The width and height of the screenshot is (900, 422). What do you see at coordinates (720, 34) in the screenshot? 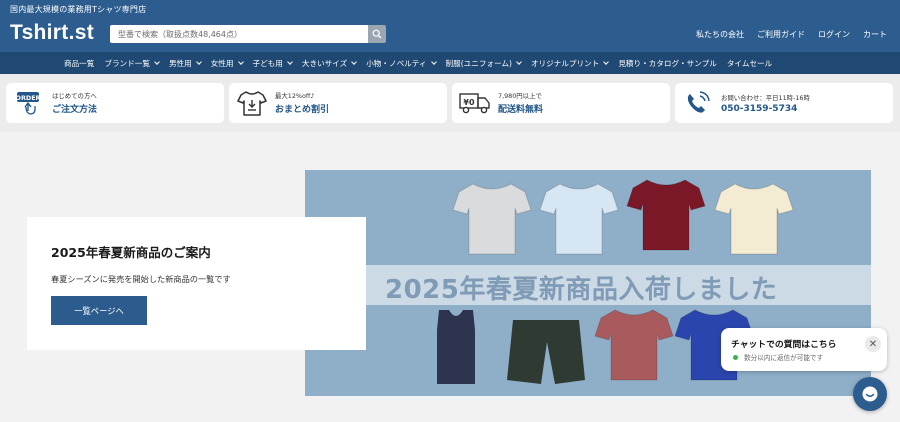
I see `link-company: 私たちの会社` at bounding box center [720, 34].